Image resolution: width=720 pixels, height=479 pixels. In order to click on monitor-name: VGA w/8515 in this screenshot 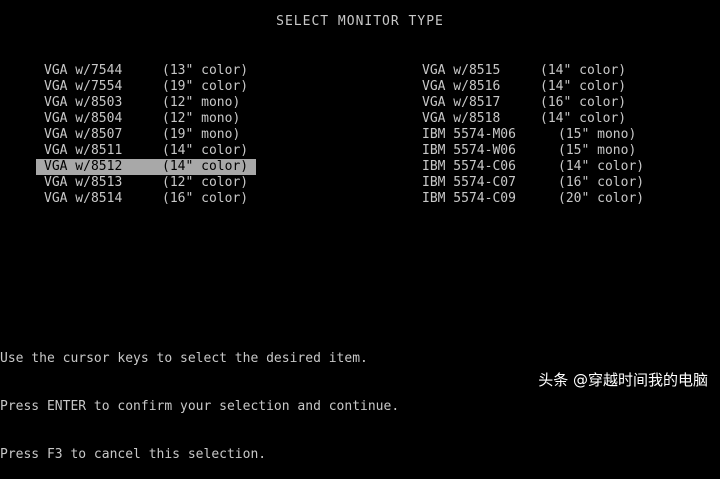, I will do `click(461, 70)`.